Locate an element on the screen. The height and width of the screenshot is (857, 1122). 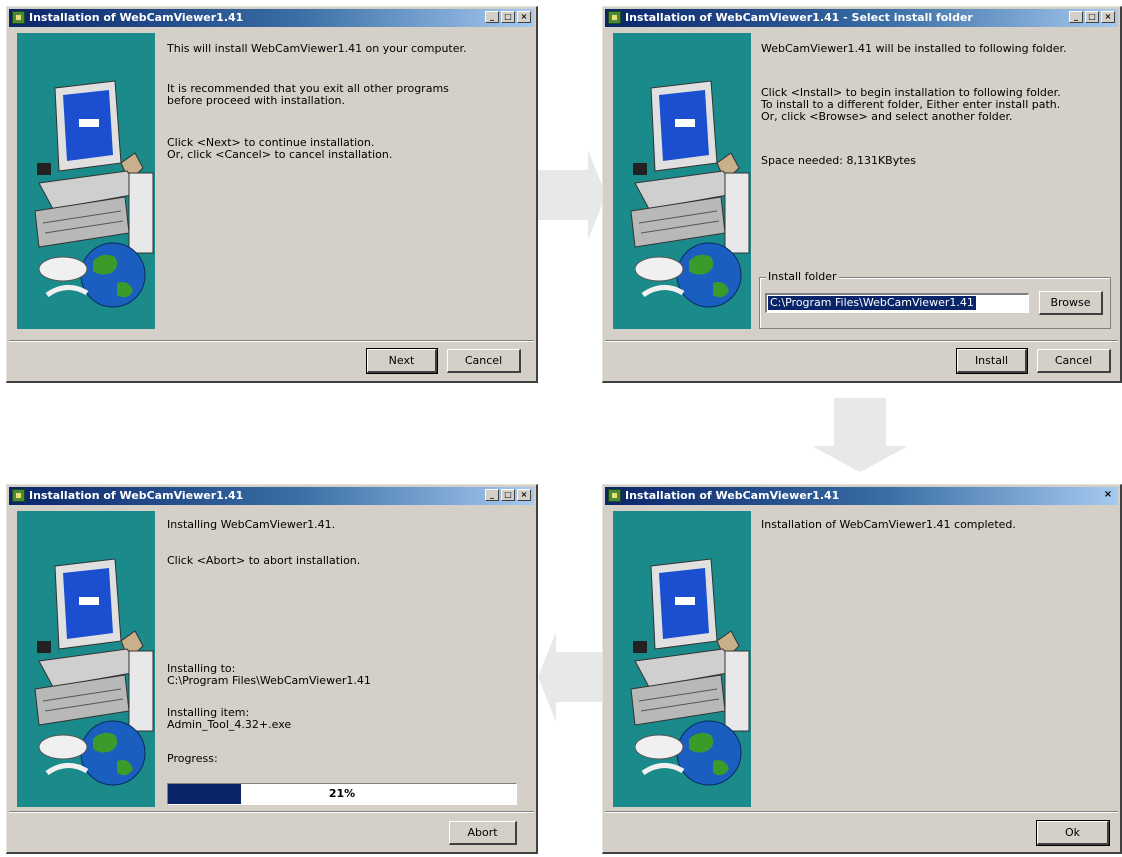
installing-item-name: Admin_Tool_4.32+.exe is located at coordinates (229, 724).